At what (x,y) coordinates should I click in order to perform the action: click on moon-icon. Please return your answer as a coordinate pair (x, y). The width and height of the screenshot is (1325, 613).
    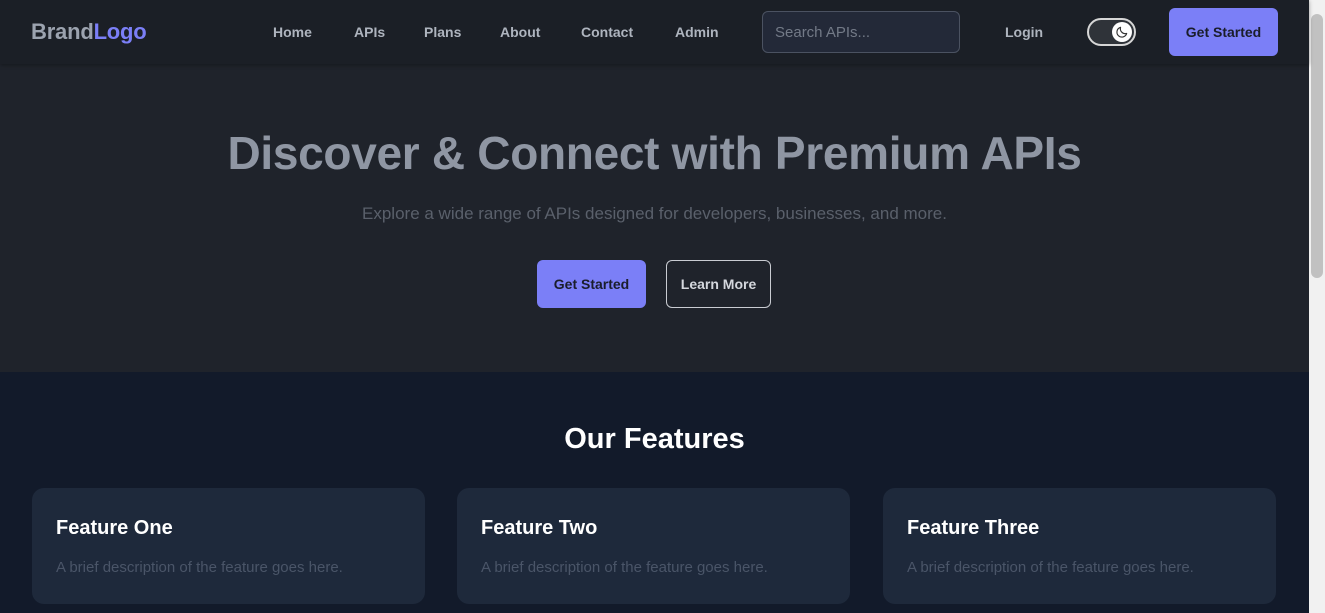
    Looking at the image, I should click on (1122, 32).